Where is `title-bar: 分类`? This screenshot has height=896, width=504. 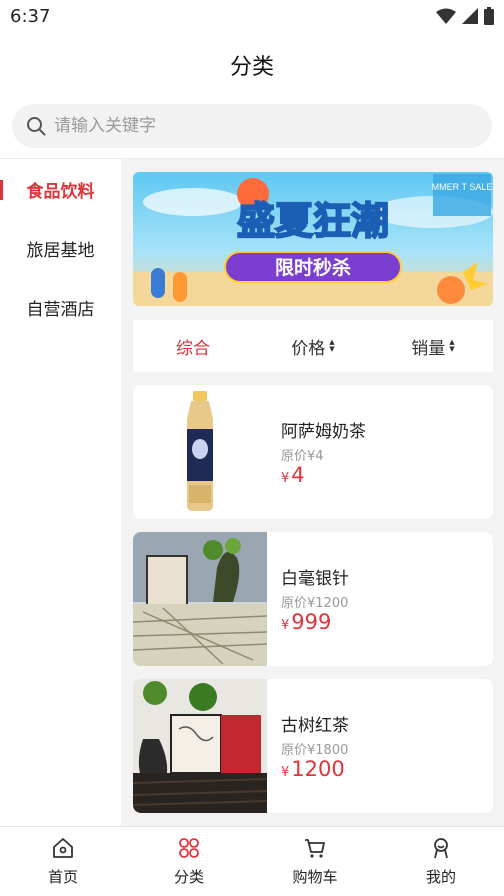 title-bar: 分类 is located at coordinates (252, 65).